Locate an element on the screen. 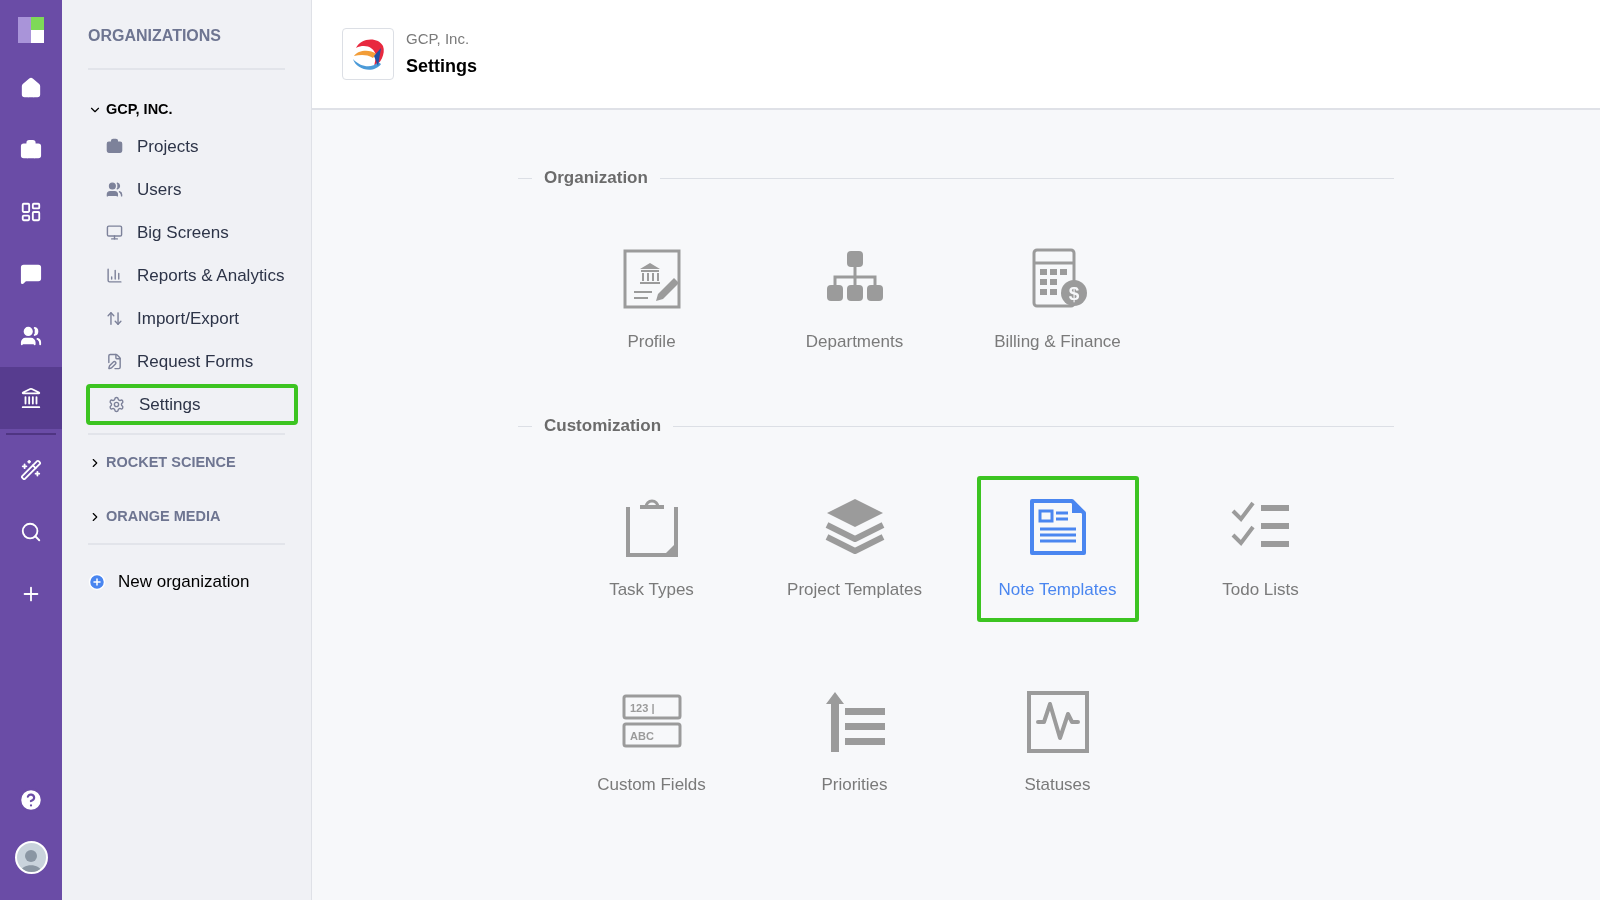 The image size is (1600, 900). sidebar-item: Projects is located at coordinates (193, 146).